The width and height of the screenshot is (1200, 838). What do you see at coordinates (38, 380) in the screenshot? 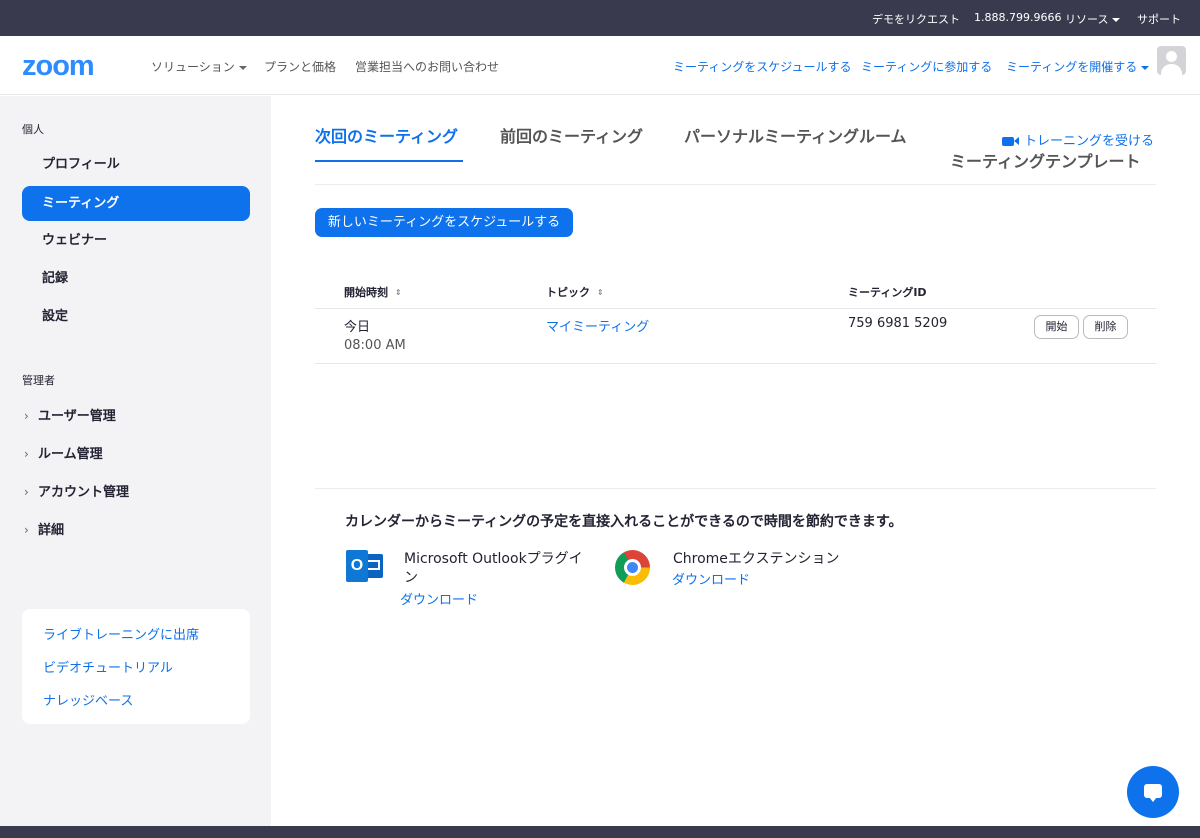
I see `admin-section-title: 管理者` at bounding box center [38, 380].